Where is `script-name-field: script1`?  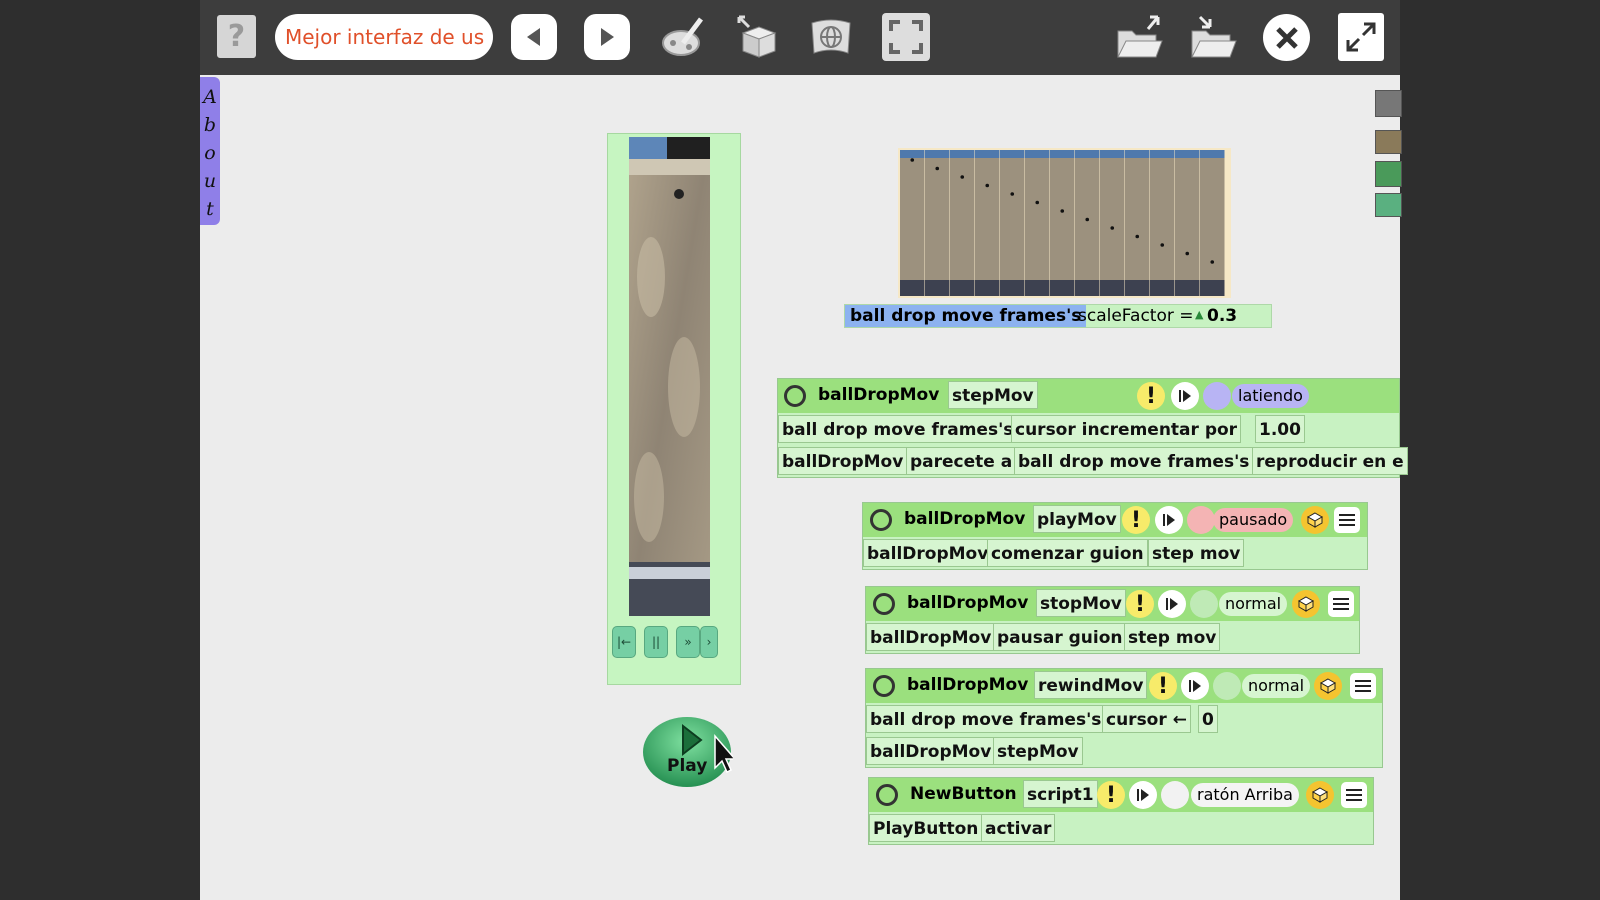
script-name-field: script1 is located at coordinates (1060, 794).